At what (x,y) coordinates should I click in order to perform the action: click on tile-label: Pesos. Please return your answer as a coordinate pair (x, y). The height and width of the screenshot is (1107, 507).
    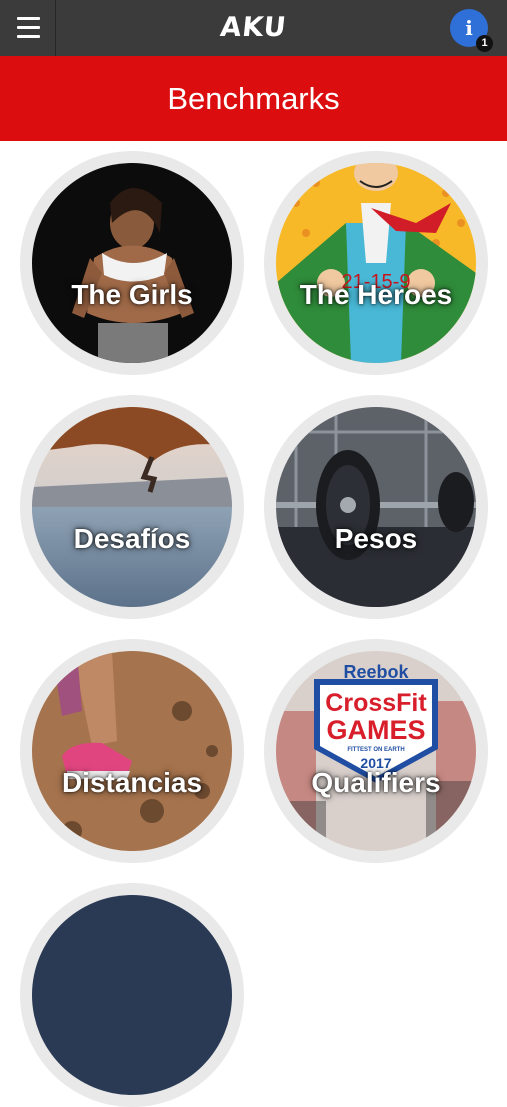
    Looking at the image, I should click on (376, 538).